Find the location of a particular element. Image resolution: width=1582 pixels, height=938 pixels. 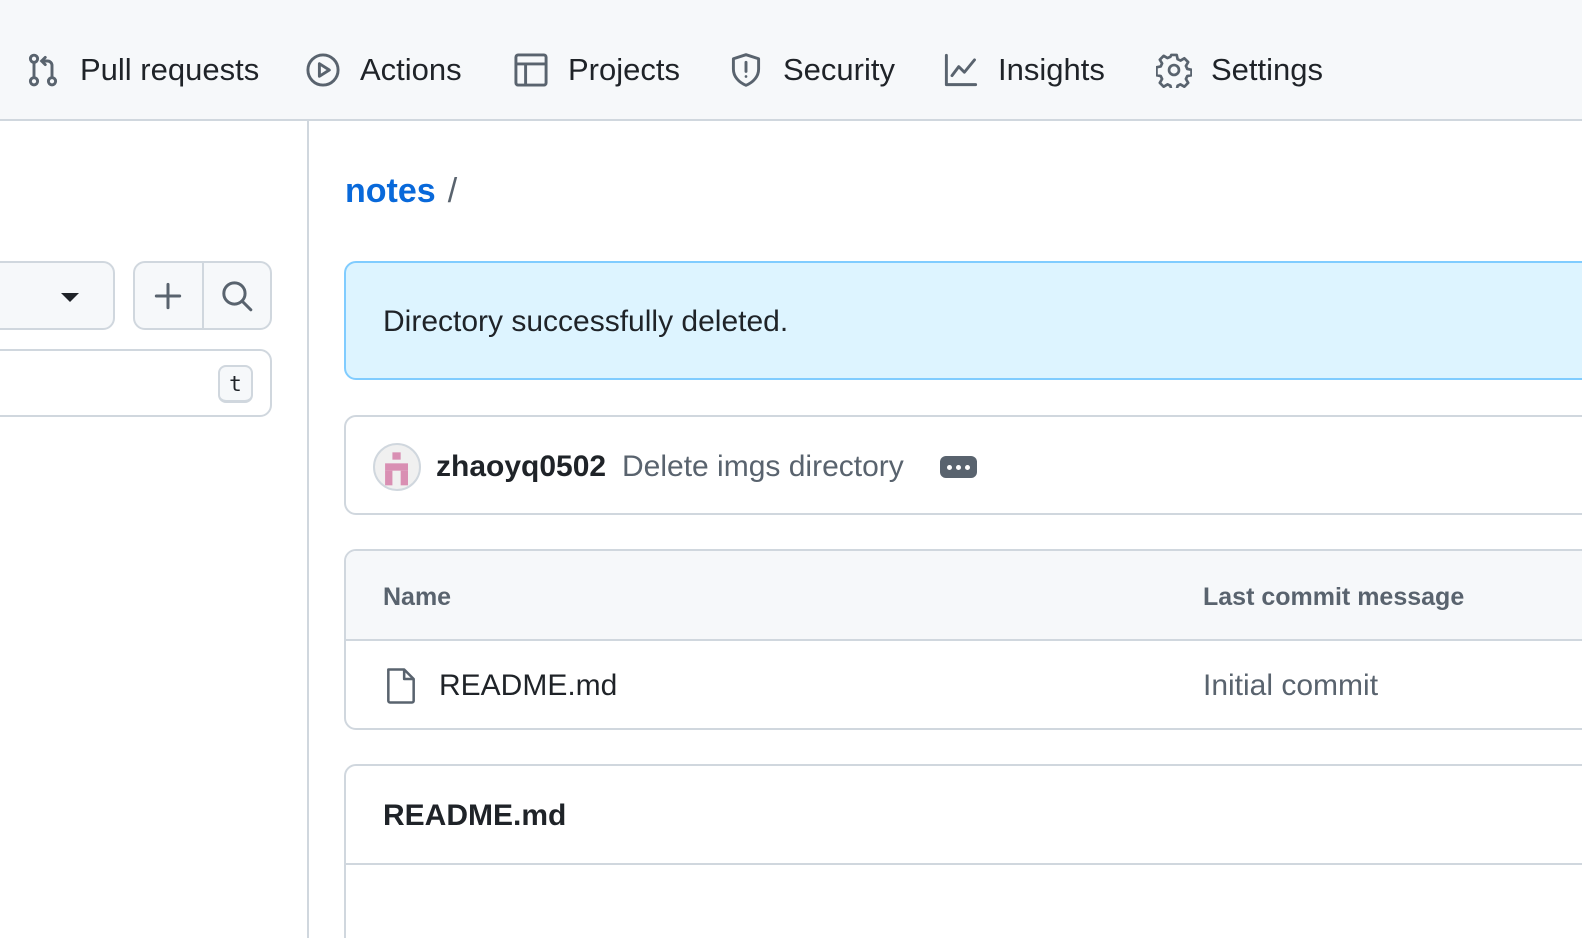

identicon-icon is located at coordinates (396, 469).